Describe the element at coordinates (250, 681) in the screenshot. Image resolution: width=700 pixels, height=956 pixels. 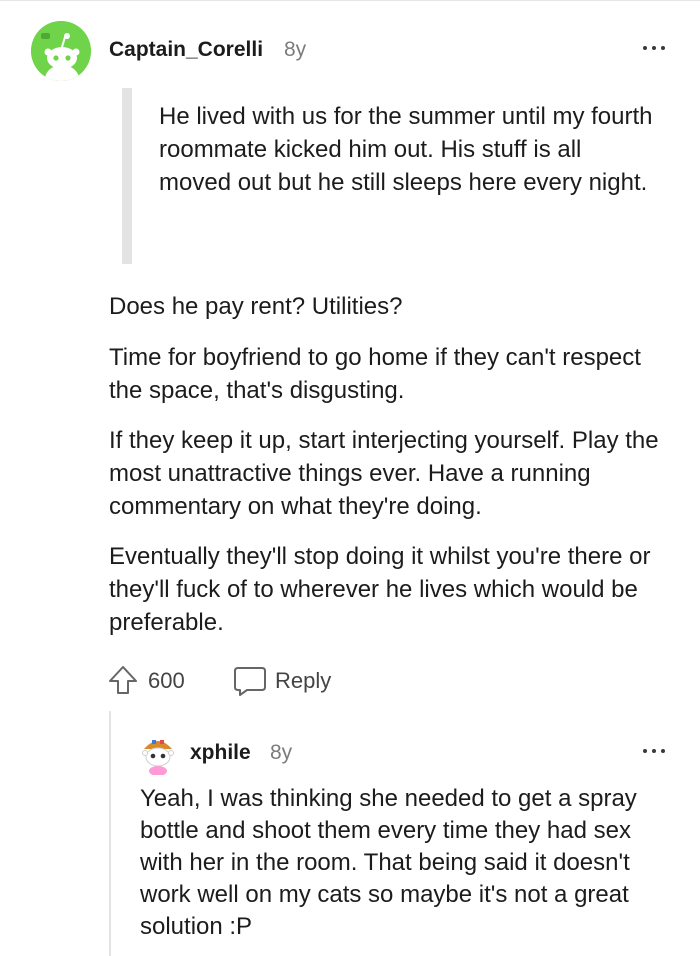
I see `speech-bubble-icon` at that location.